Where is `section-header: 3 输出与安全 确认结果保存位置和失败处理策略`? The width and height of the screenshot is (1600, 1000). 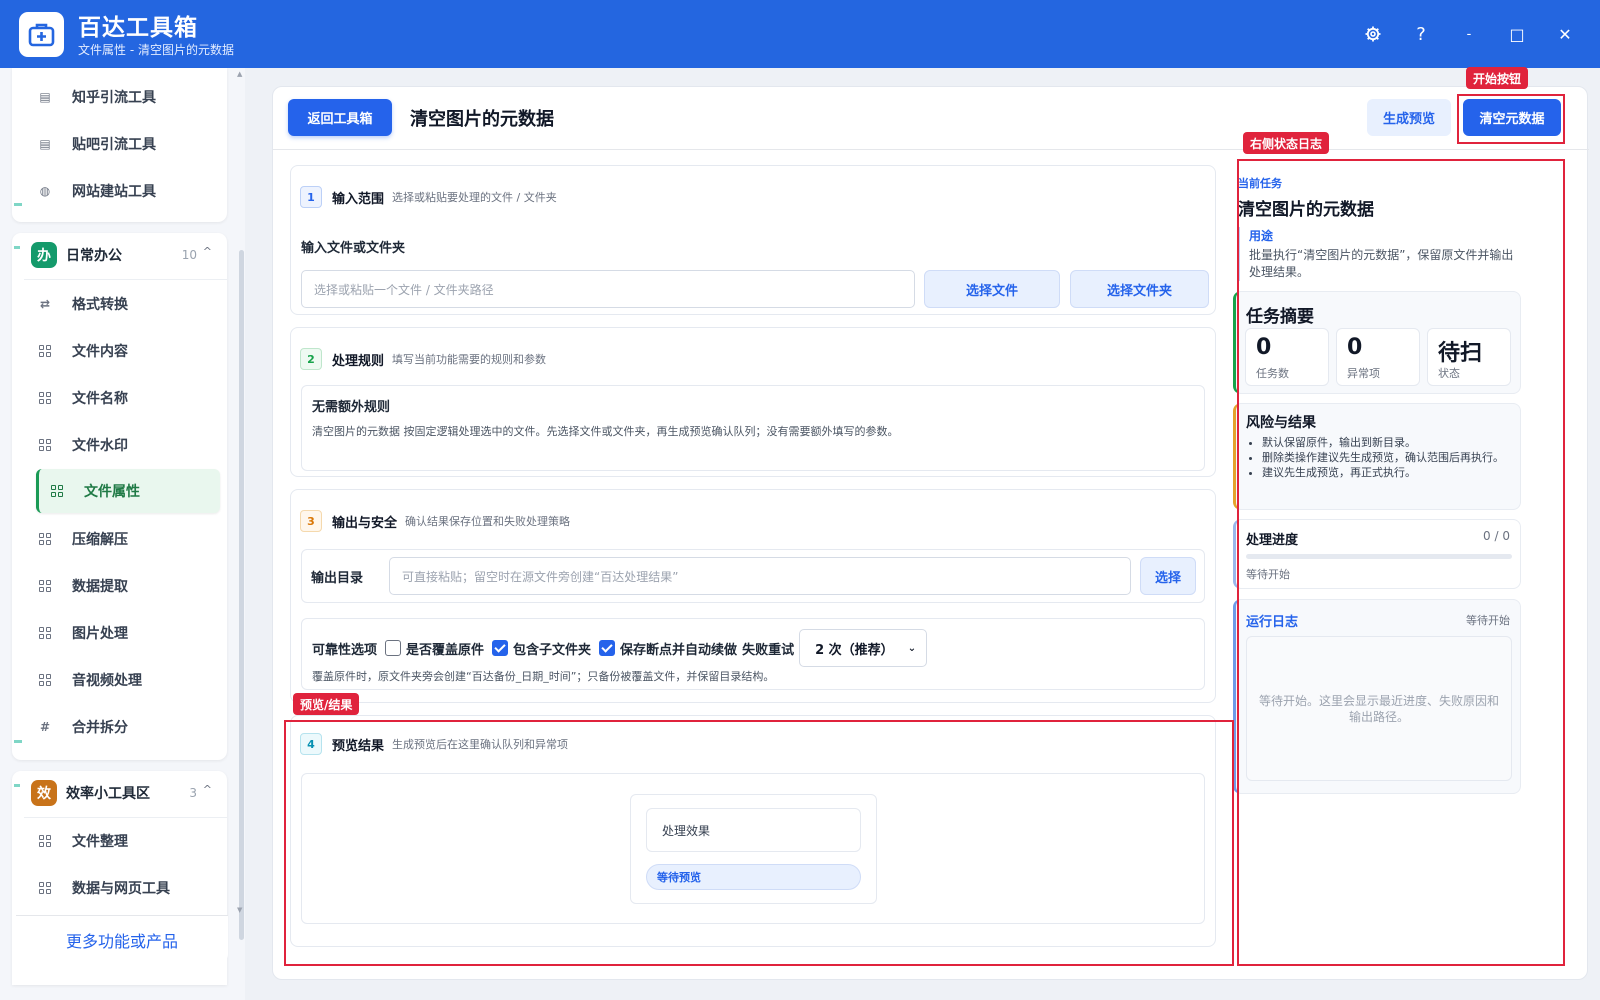
section-header: 3 输出与安全 确认结果保存位置和失败处理策略 is located at coordinates (435, 521).